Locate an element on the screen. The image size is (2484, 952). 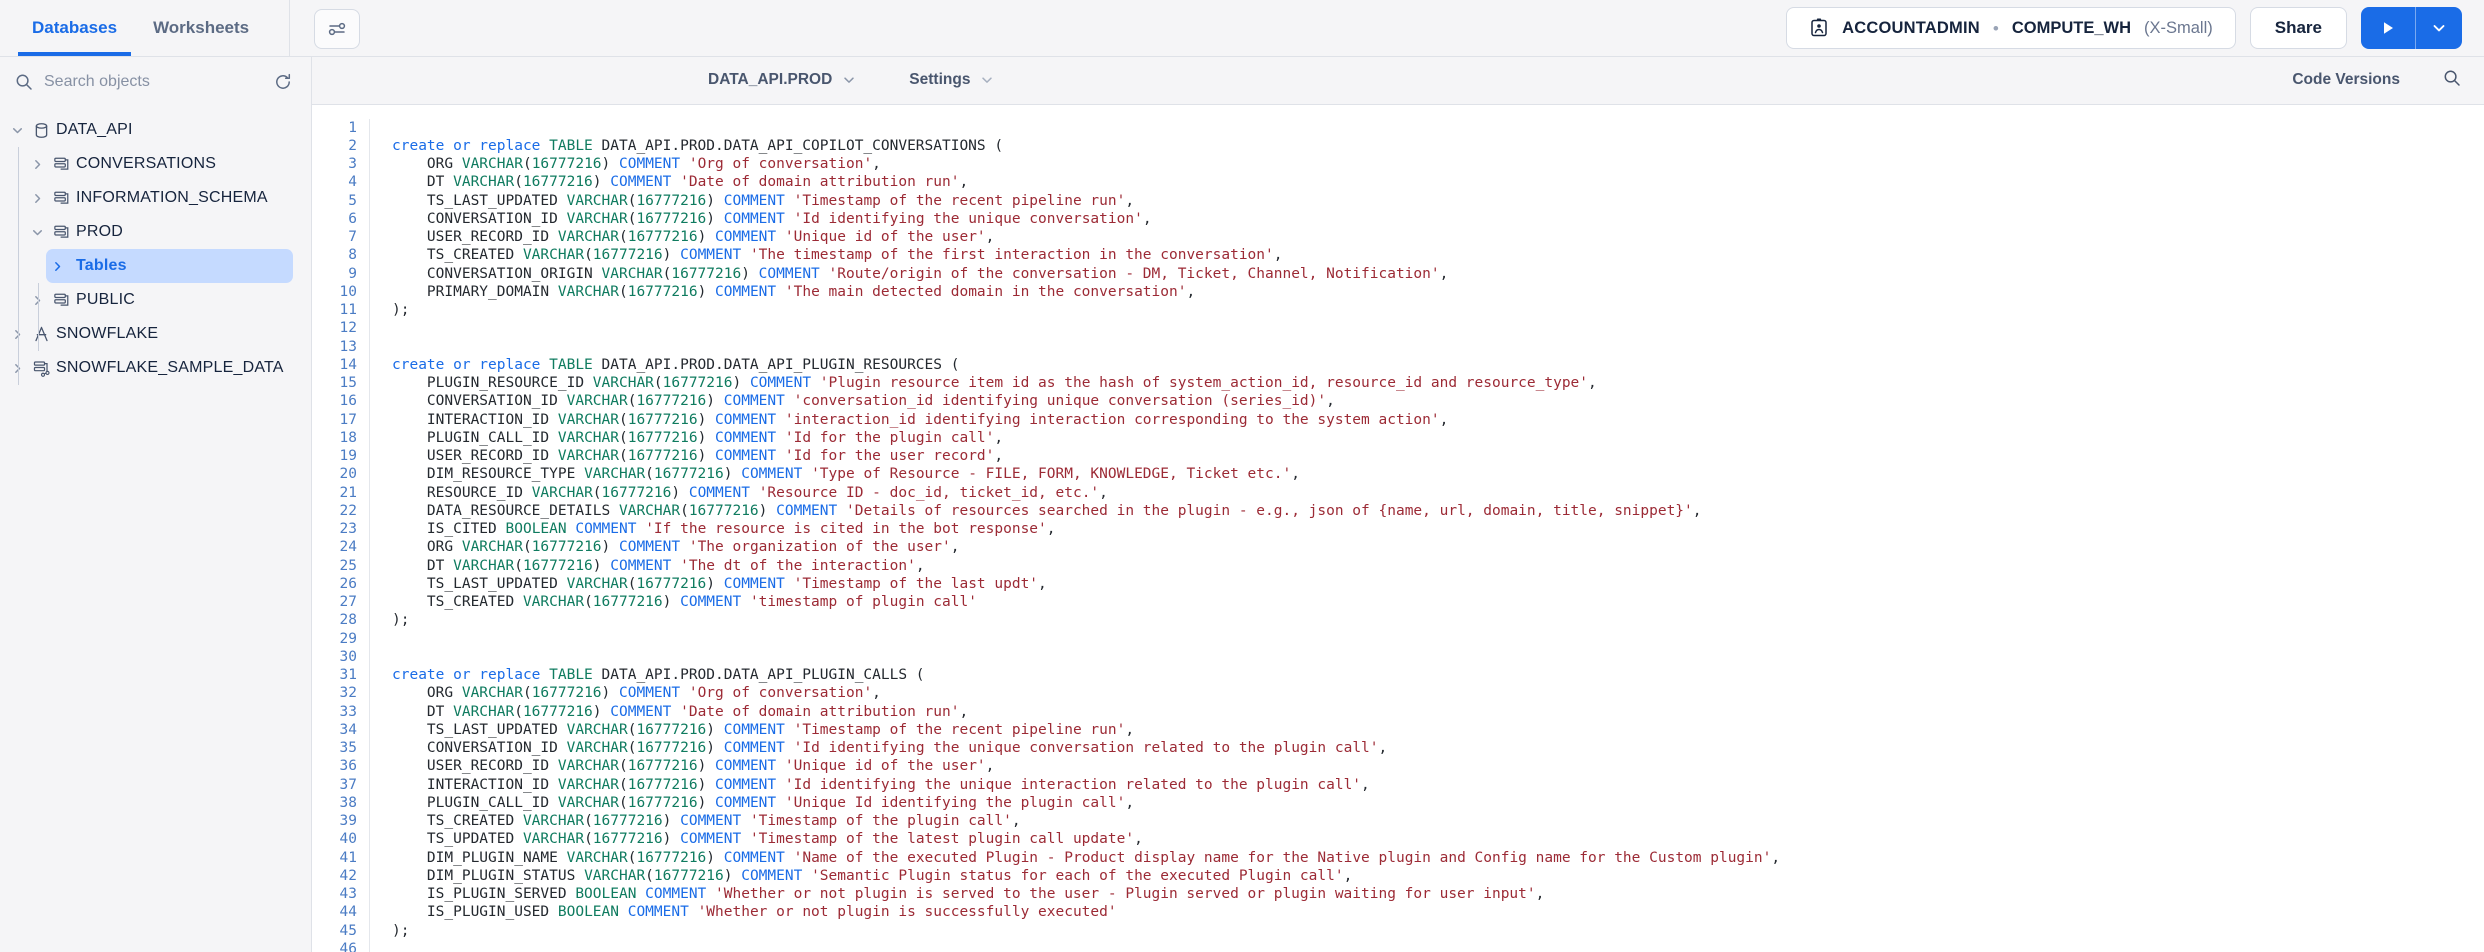
tree-item-information-schema: INFORMATION_SCHEMA is located at coordinates (168, 198).